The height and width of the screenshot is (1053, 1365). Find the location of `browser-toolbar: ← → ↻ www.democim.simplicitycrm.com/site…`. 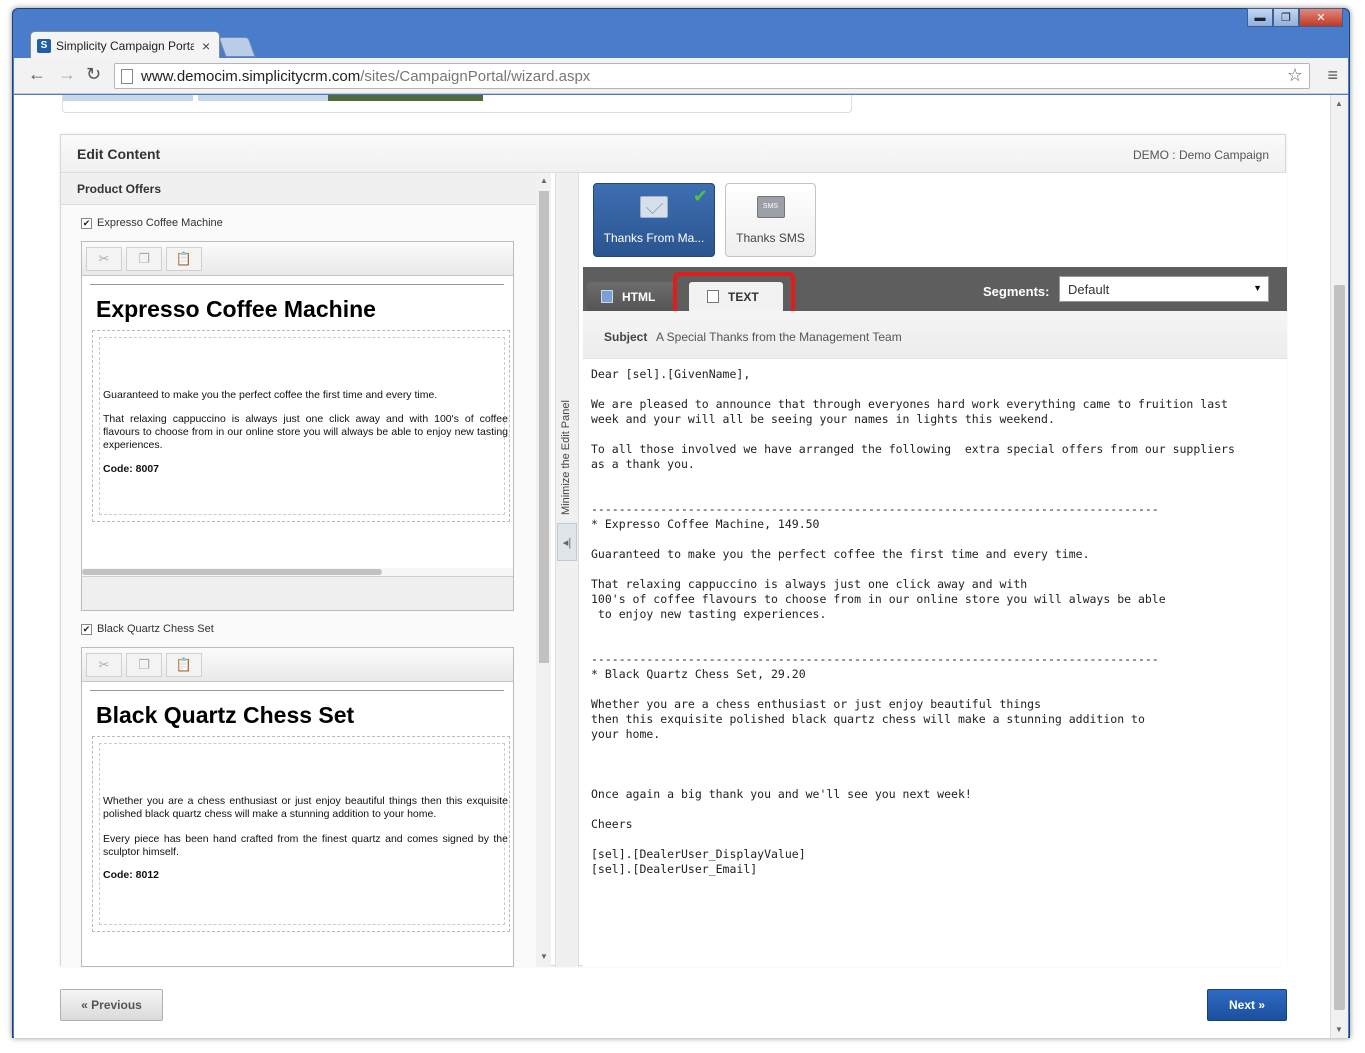

browser-toolbar: ← → ↻ www.democim.simplicitycrm.com/site… is located at coordinates (681, 76).